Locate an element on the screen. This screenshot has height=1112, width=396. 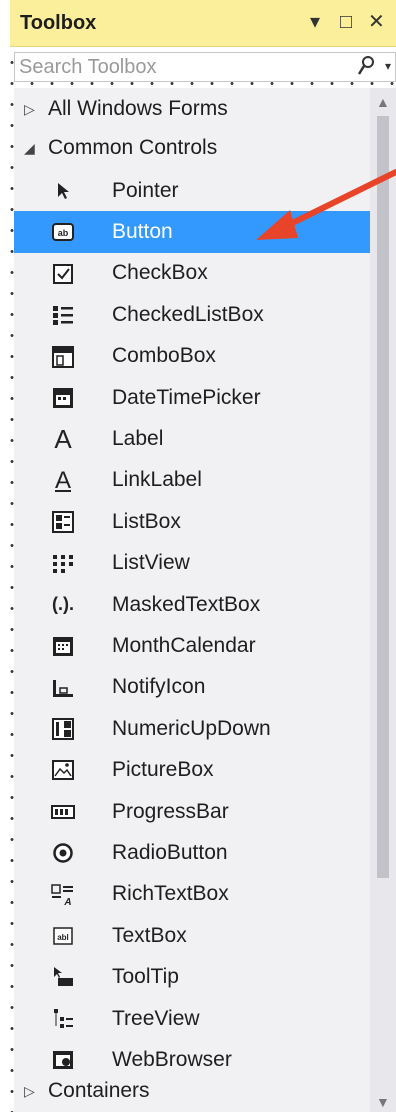
item-label: NotifyIcon is located at coordinates (159, 687).